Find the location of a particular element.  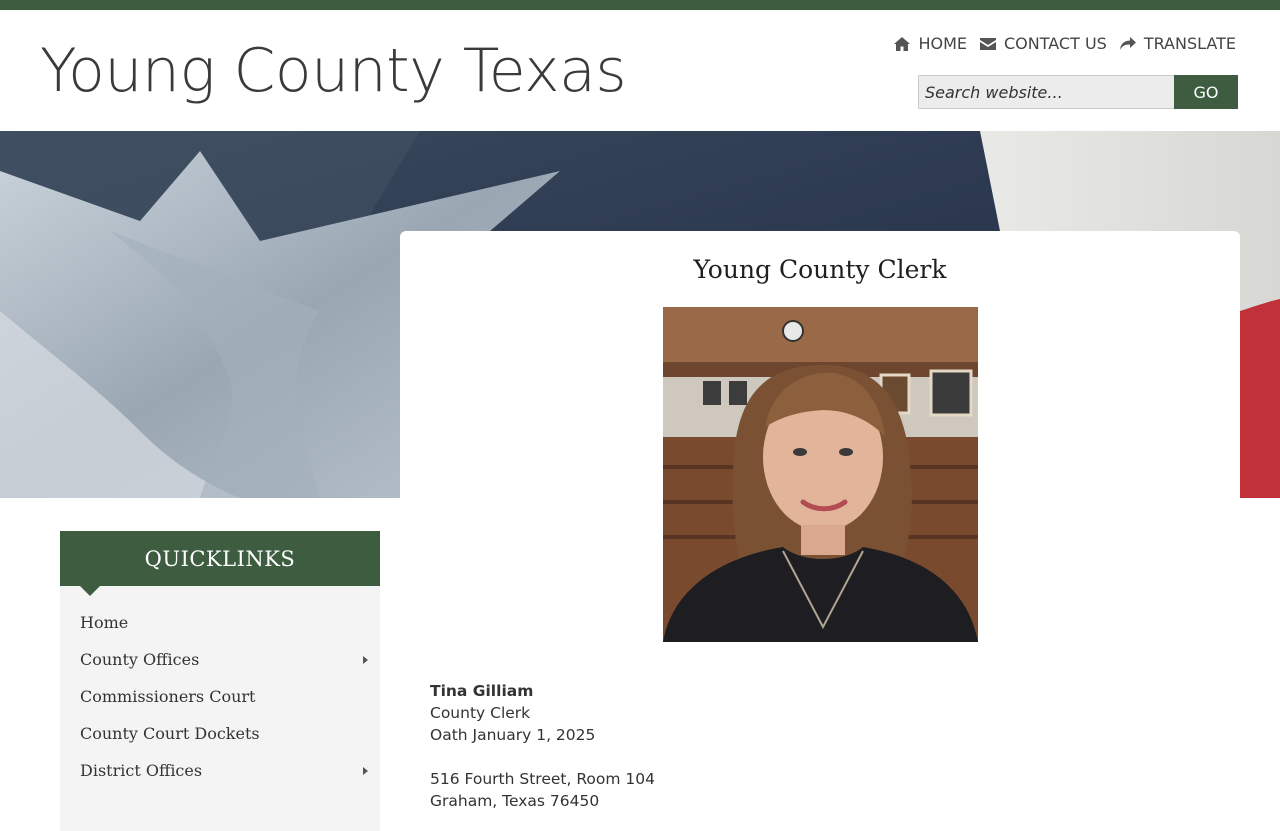

page-title: Young County Clerk is located at coordinates (820, 269).